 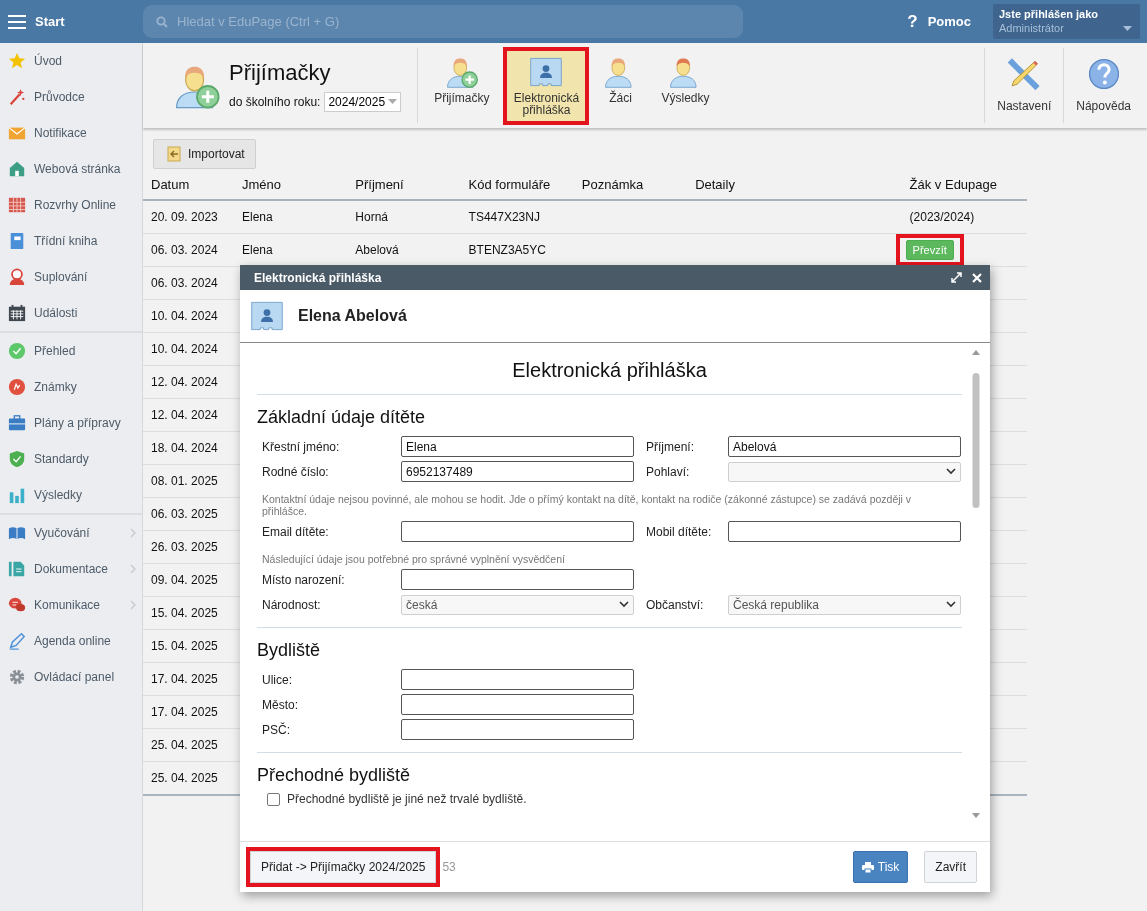 I want to click on help-link: Pomoc, so click(x=949, y=21).